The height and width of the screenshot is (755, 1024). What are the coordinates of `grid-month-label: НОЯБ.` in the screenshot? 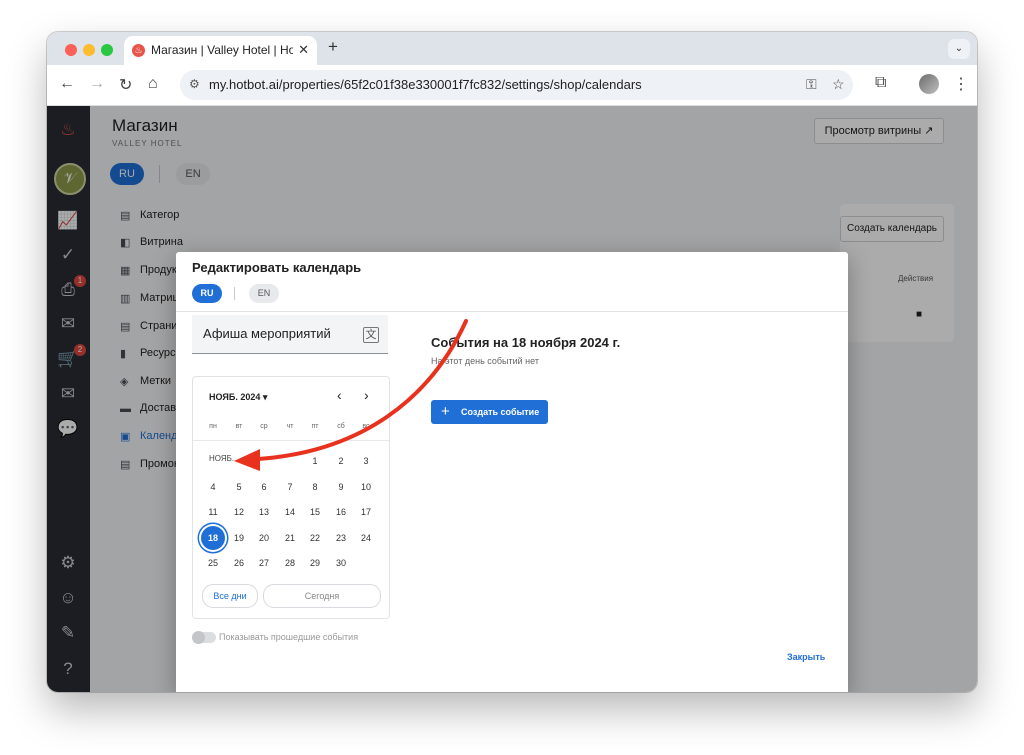 It's located at (222, 458).